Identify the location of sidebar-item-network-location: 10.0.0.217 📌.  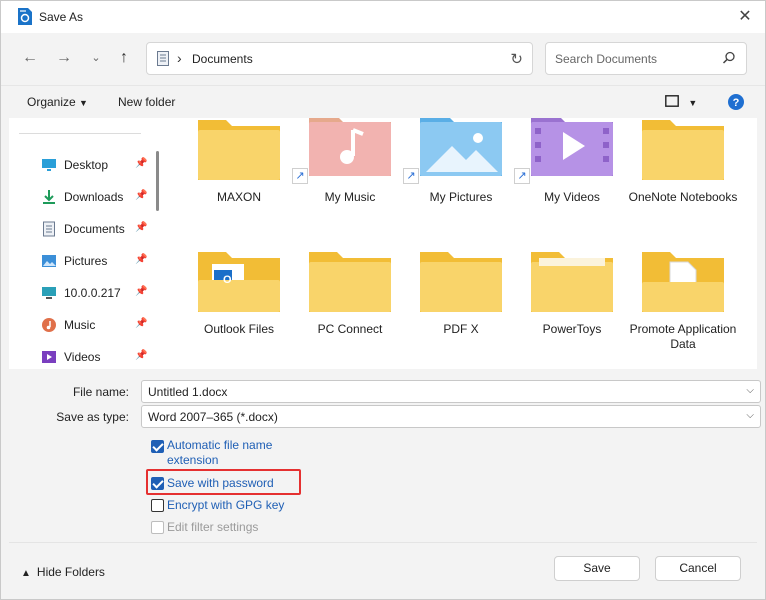
(100, 293).